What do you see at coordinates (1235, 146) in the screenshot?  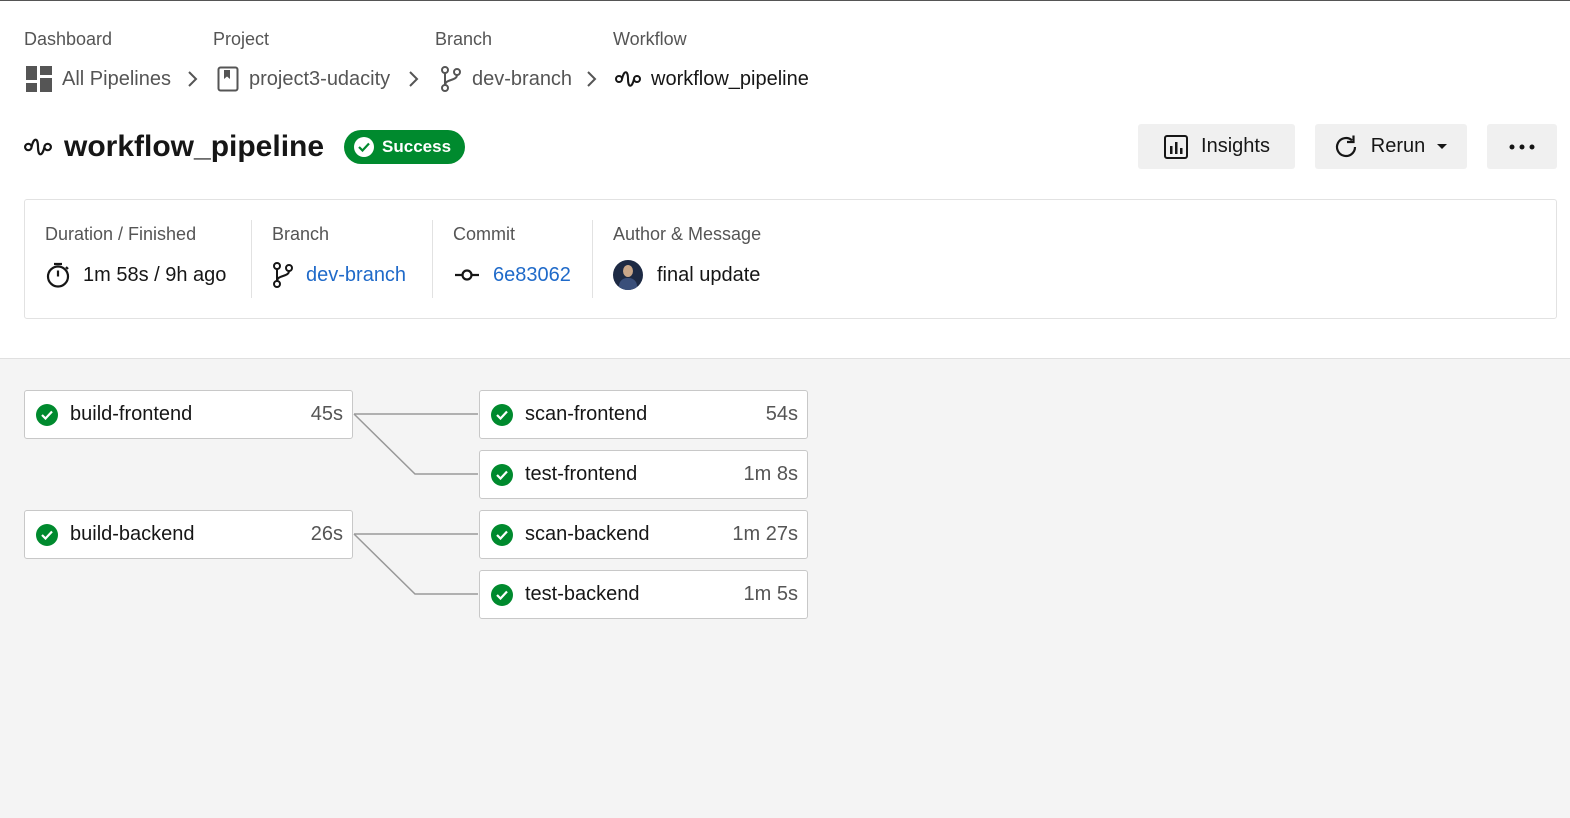 I see `insights-button-label: Insights` at bounding box center [1235, 146].